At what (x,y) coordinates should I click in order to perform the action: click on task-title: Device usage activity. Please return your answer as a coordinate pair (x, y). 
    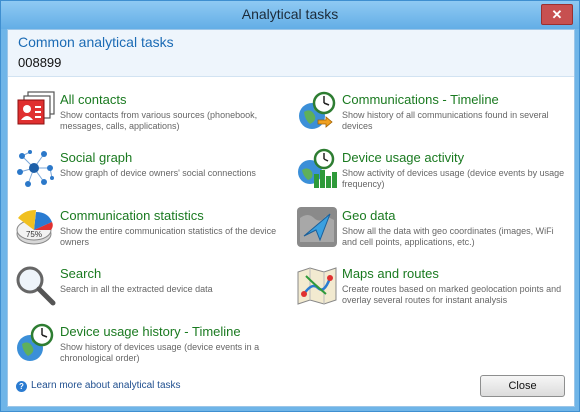
    Looking at the image, I should click on (403, 157).